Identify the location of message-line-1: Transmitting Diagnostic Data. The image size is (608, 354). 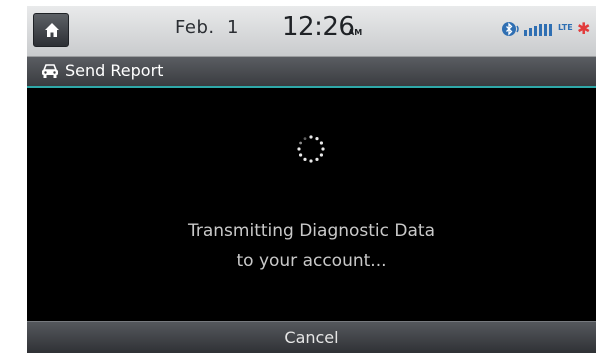
(311, 231).